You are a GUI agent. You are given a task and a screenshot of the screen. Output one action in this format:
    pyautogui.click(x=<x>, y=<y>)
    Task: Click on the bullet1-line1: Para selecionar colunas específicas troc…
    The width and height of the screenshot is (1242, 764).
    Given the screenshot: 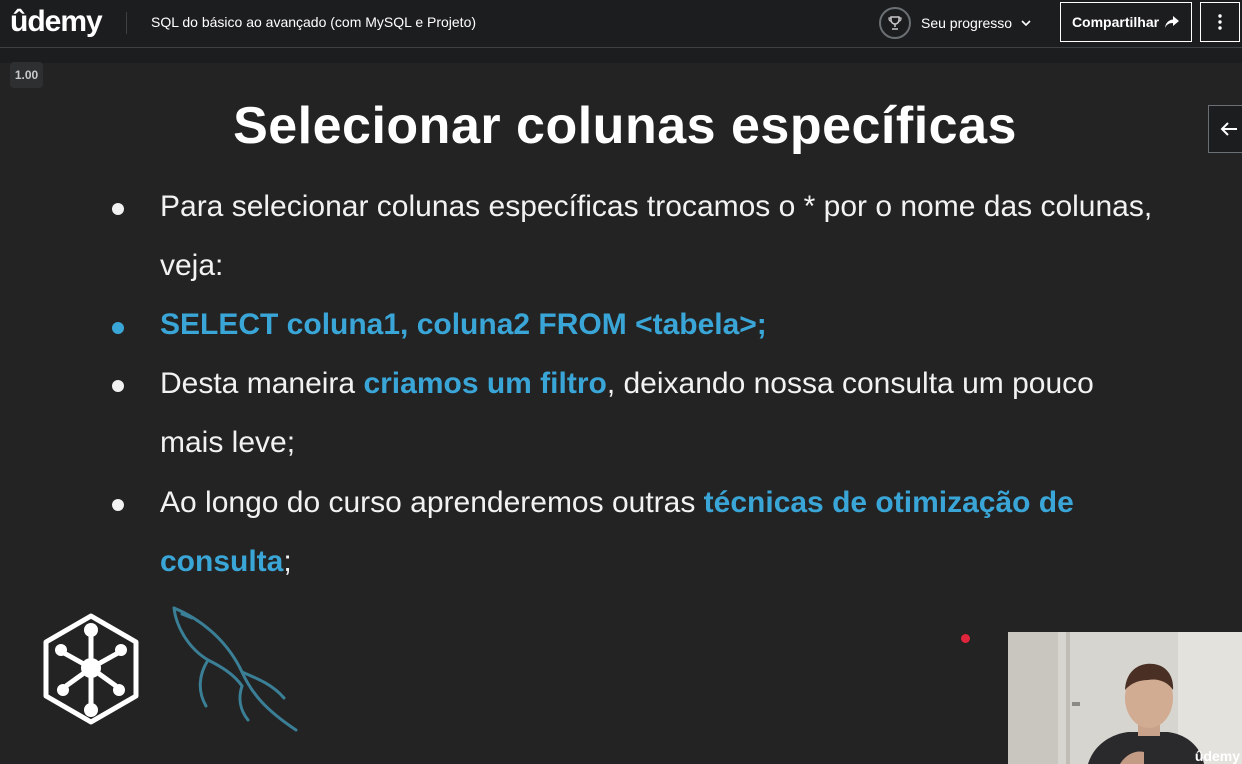 What is the action you would take?
    pyautogui.click(x=656, y=206)
    